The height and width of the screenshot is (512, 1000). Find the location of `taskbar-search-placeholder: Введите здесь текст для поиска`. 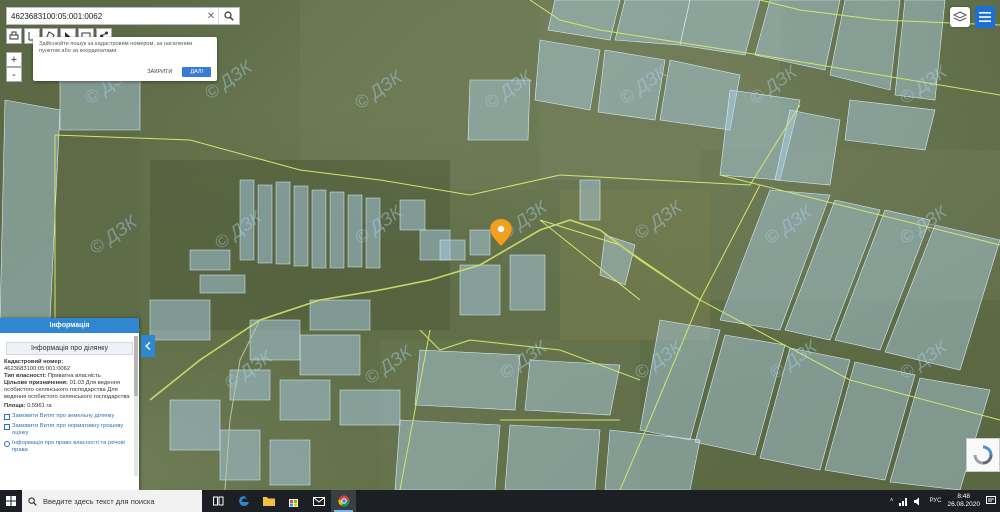

taskbar-search-placeholder: Введите здесь текст для поиска is located at coordinates (99, 501).